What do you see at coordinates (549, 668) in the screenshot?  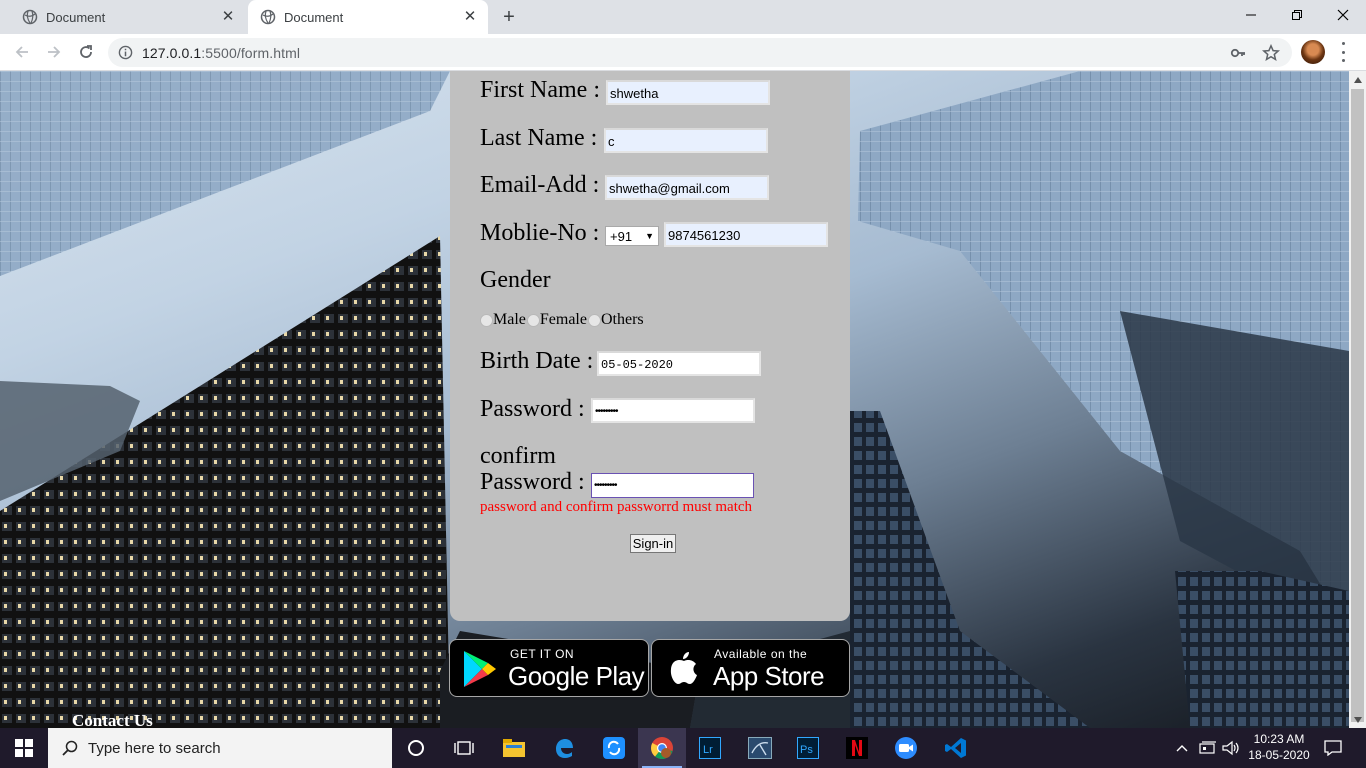 I see `google-play-badge: GET IT ON Google Play` at bounding box center [549, 668].